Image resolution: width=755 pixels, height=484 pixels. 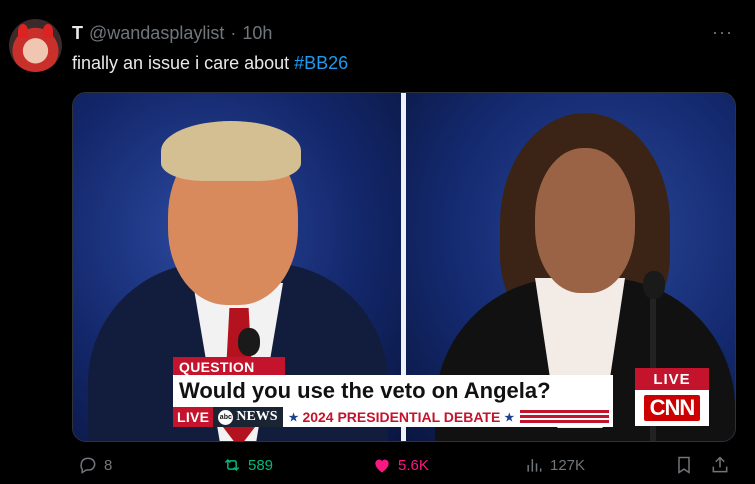 What do you see at coordinates (48, 31) in the screenshot?
I see `avatar-horn-right` at bounding box center [48, 31].